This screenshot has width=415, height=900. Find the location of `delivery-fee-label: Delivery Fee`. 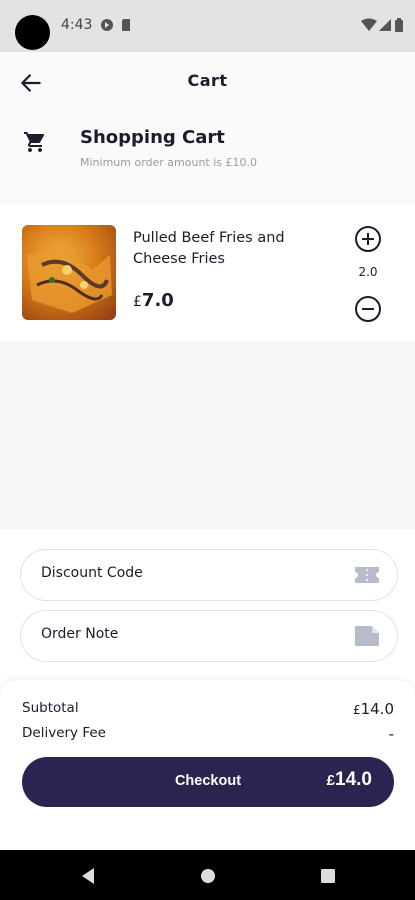

delivery-fee-label: Delivery Fee is located at coordinates (64, 733).